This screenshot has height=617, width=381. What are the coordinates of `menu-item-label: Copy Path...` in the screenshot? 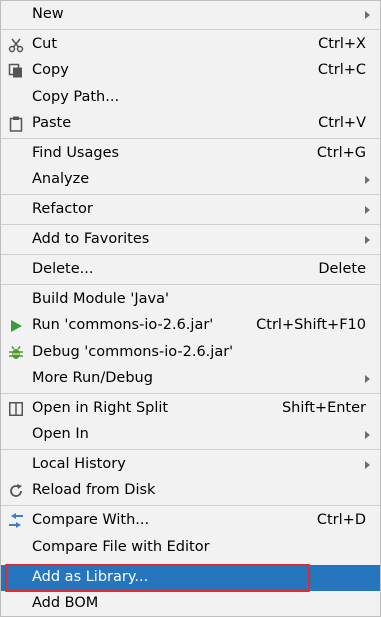 It's located at (76, 97).